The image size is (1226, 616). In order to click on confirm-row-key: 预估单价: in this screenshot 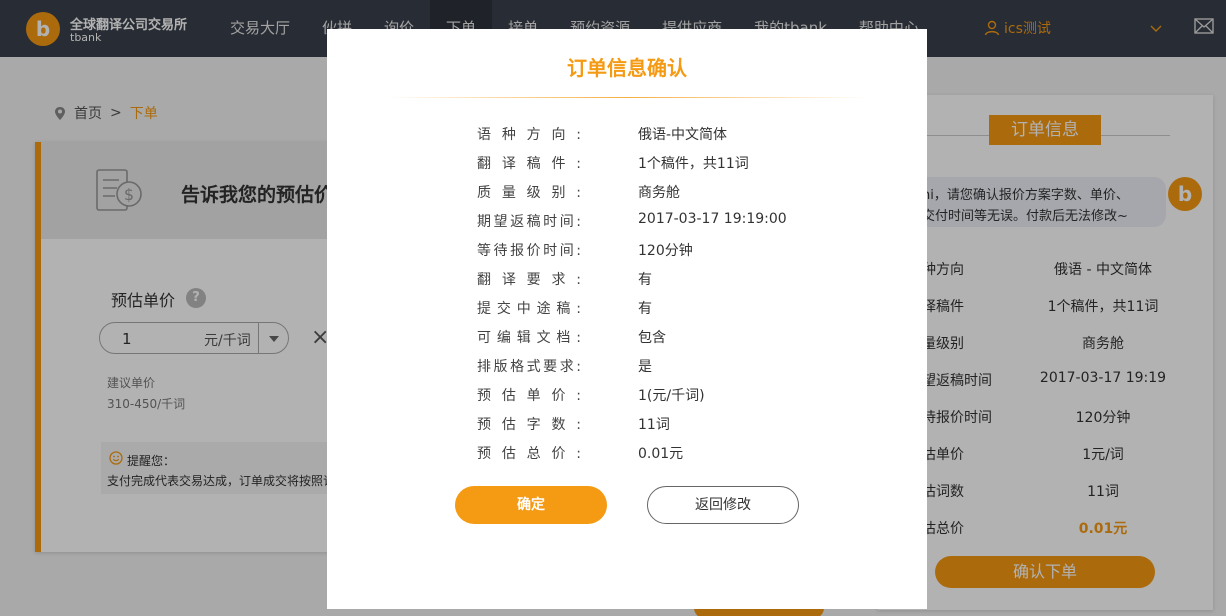, I will do `click(529, 396)`.